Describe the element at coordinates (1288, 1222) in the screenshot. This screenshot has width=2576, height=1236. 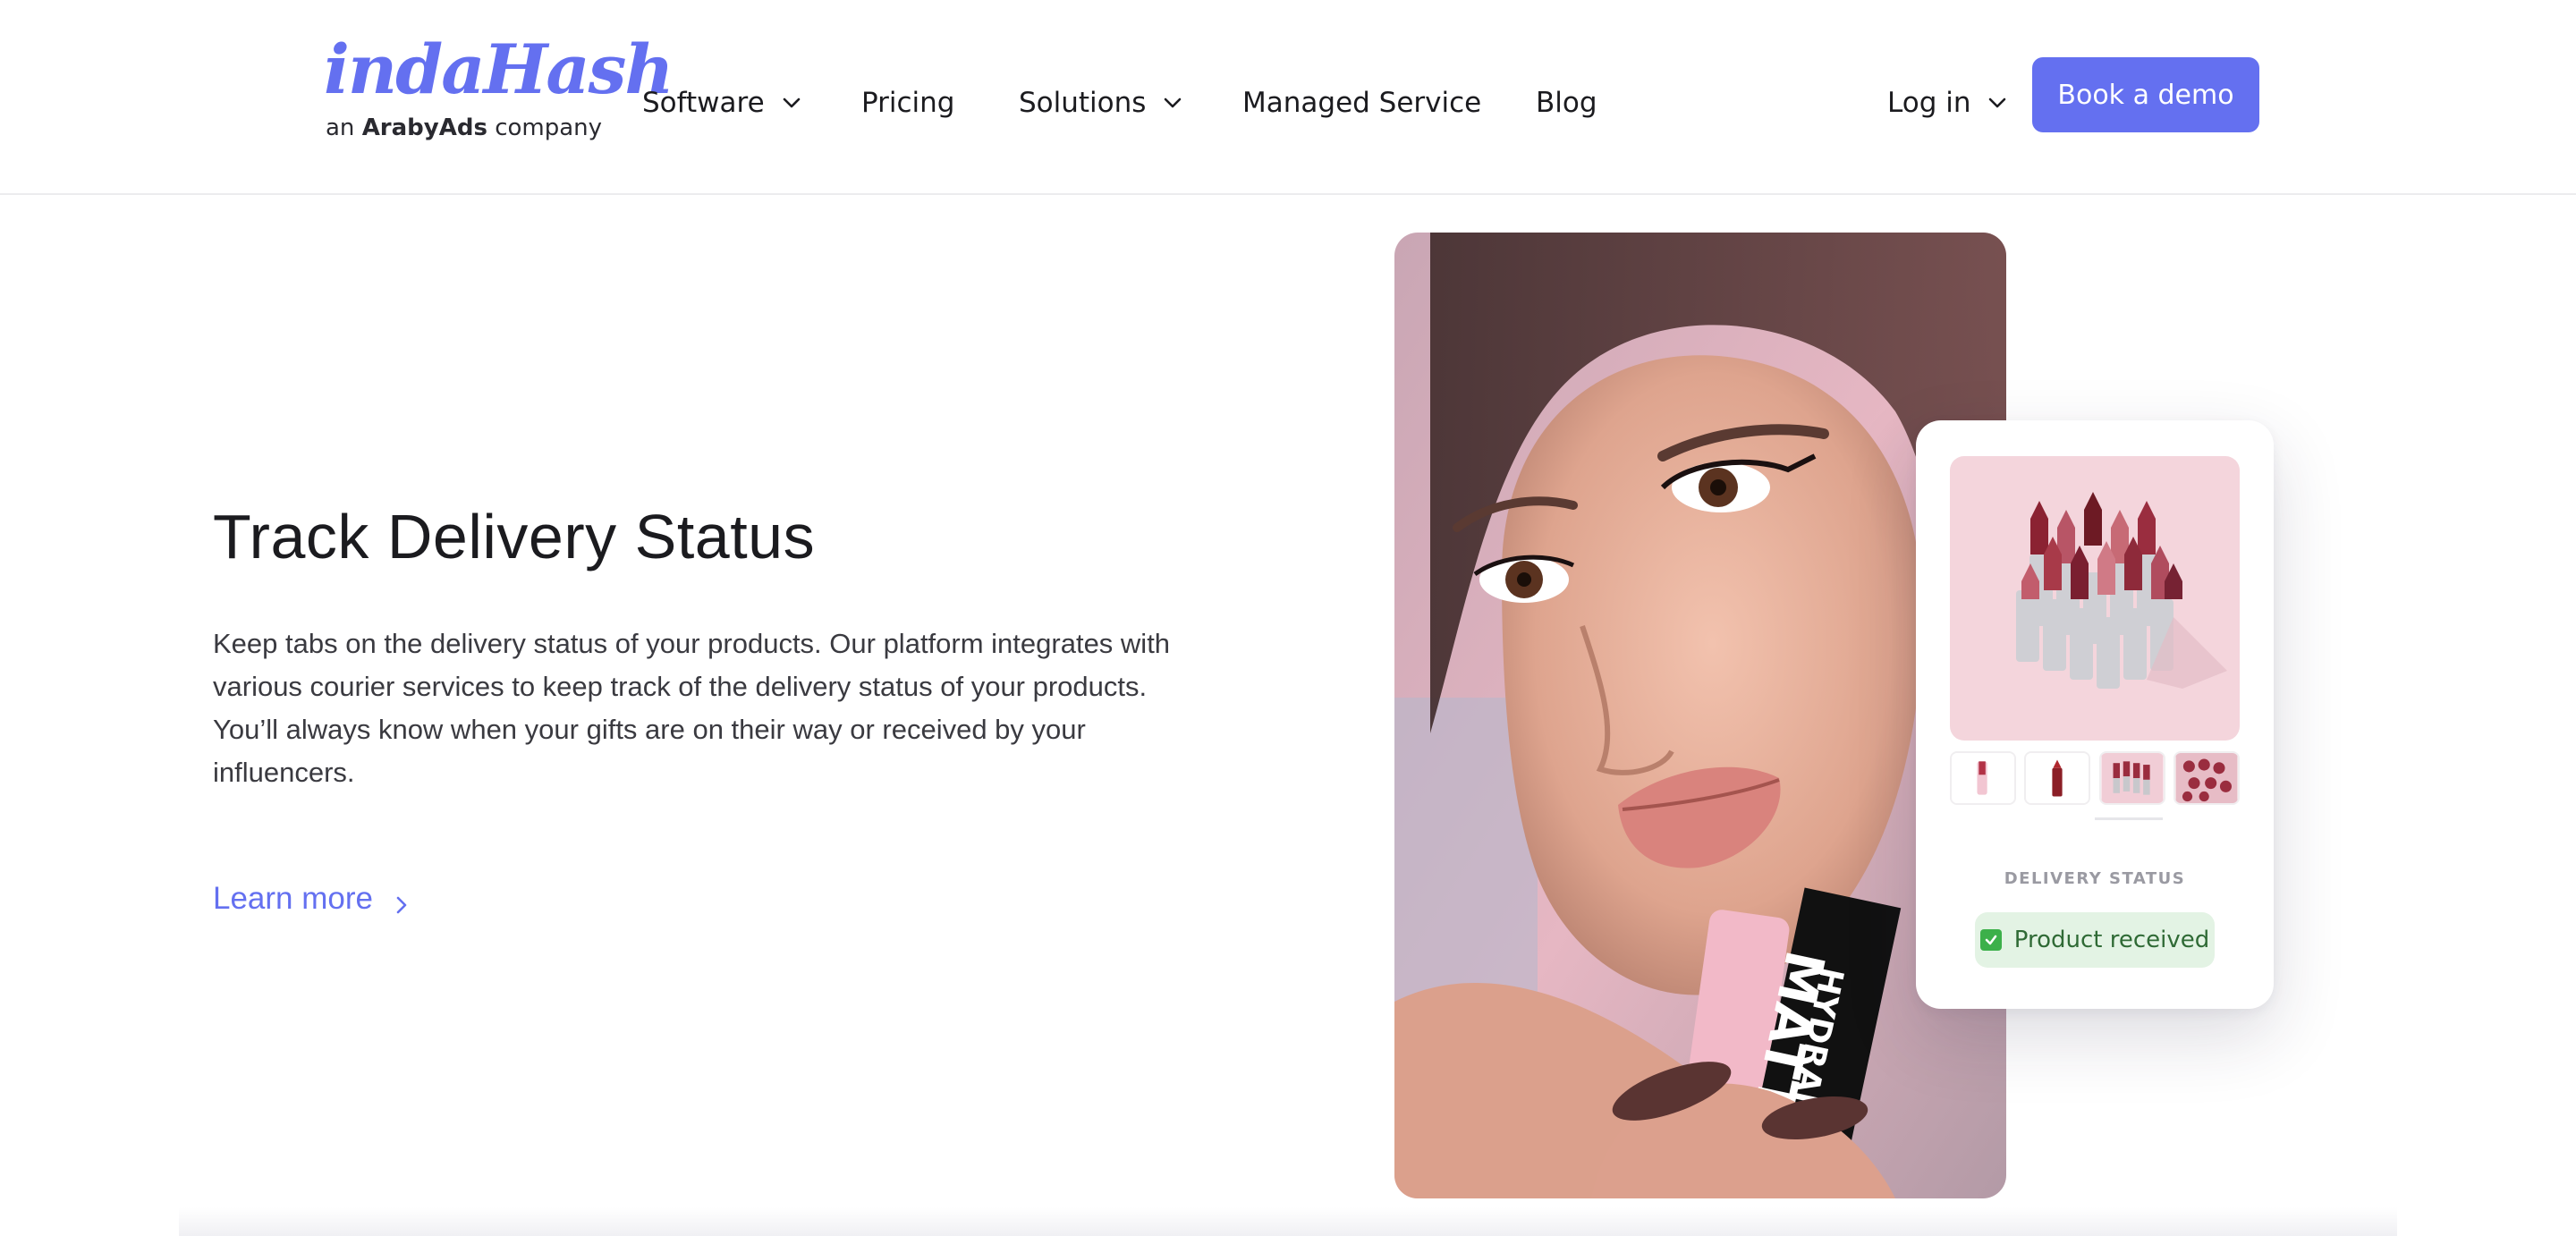
I see `section-divider` at that location.